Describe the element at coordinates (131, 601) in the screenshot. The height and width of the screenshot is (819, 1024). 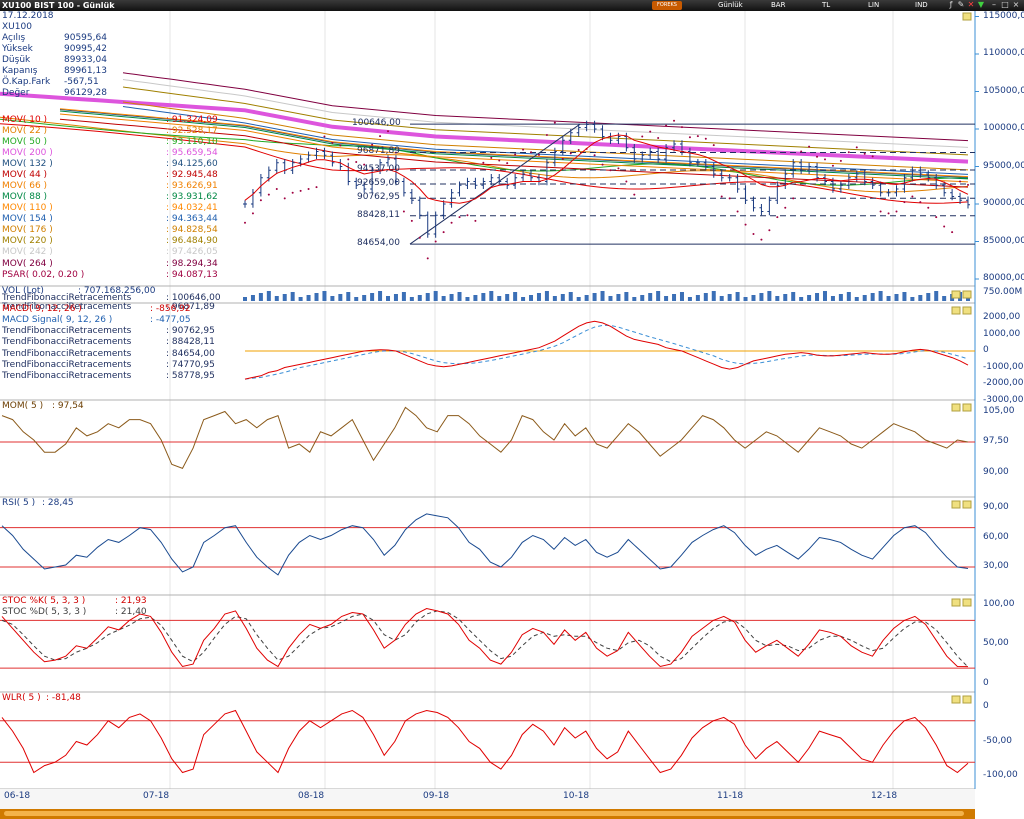
I see `stoc-k-value: : 21,93` at that location.